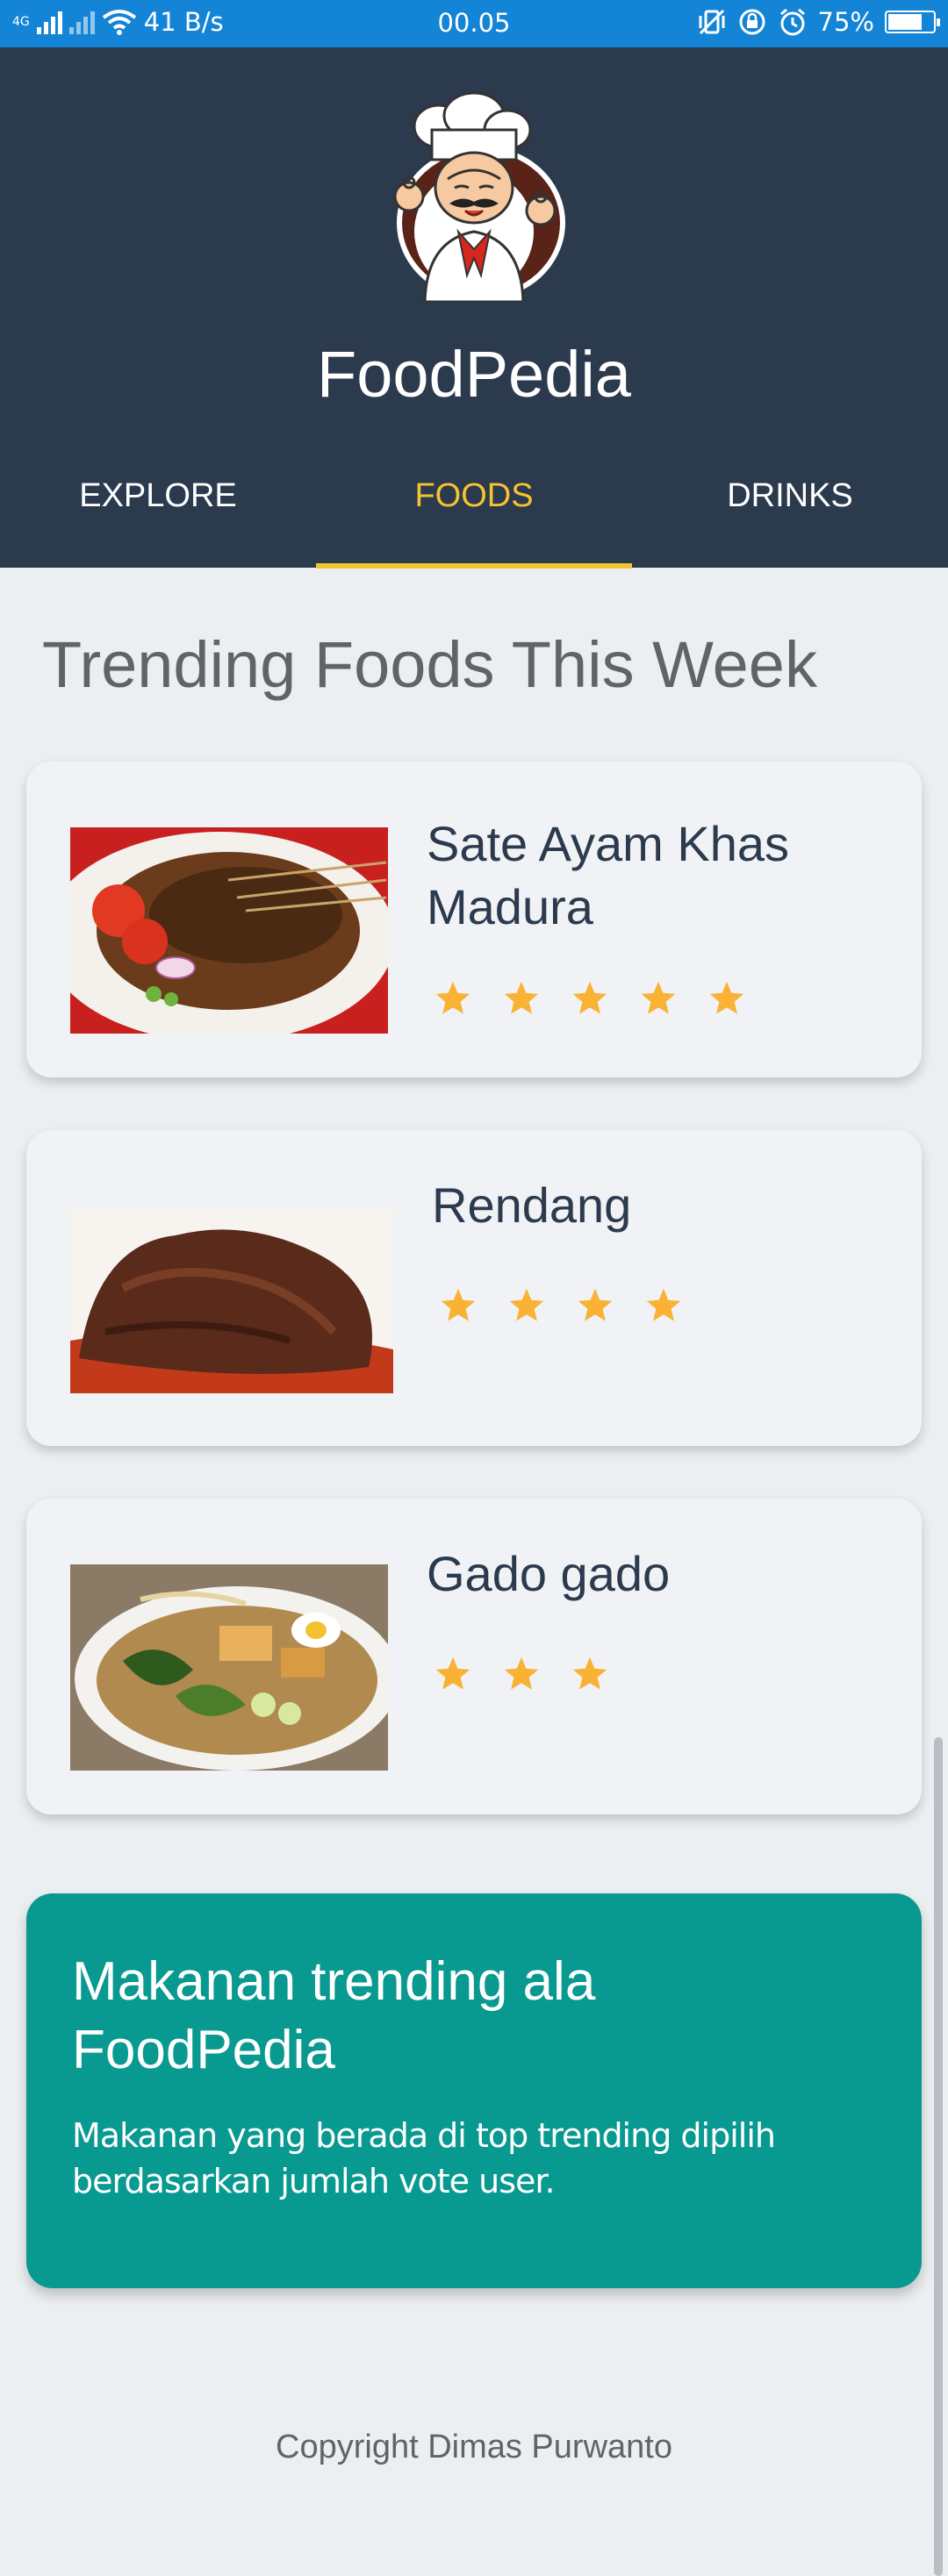 The width and height of the screenshot is (948, 2576). I want to click on section-title: Trending Foods This Week, so click(429, 664).